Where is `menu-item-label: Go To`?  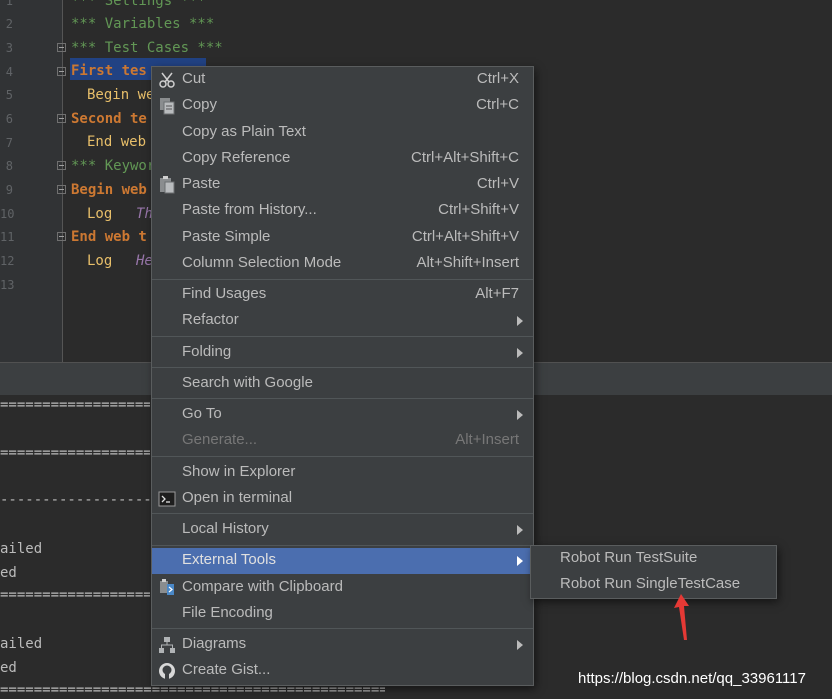
menu-item-label: Go To is located at coordinates (202, 413).